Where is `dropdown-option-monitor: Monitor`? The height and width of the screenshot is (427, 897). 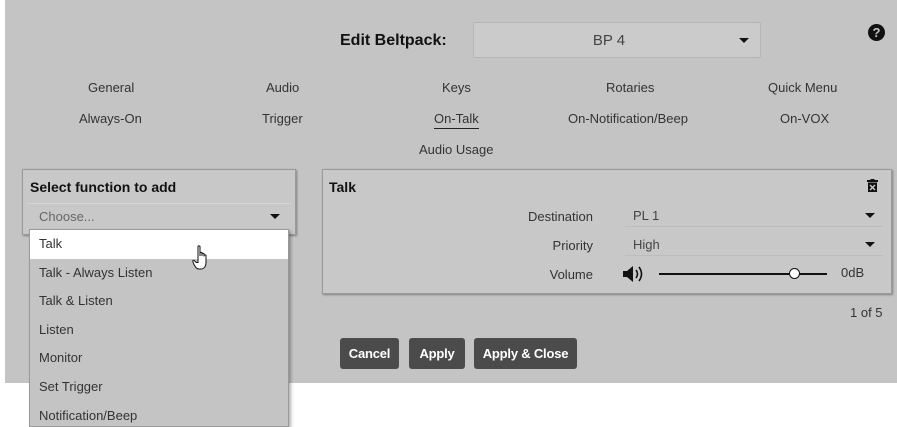
dropdown-option-monitor: Monitor is located at coordinates (159, 358).